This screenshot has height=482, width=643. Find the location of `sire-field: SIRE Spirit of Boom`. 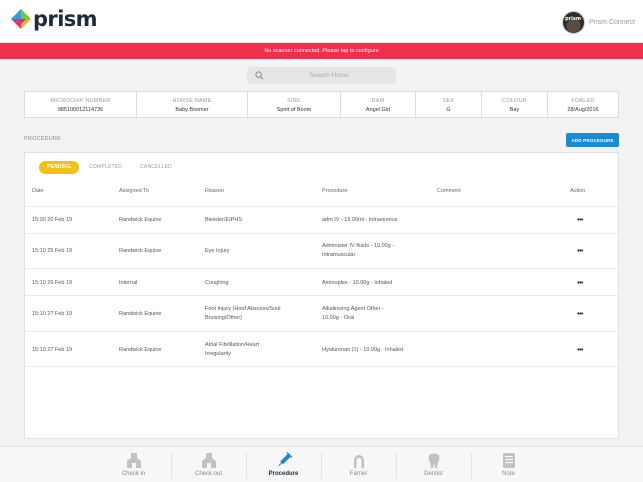

sire-field: SIRE Spirit of Boom is located at coordinates (294, 104).